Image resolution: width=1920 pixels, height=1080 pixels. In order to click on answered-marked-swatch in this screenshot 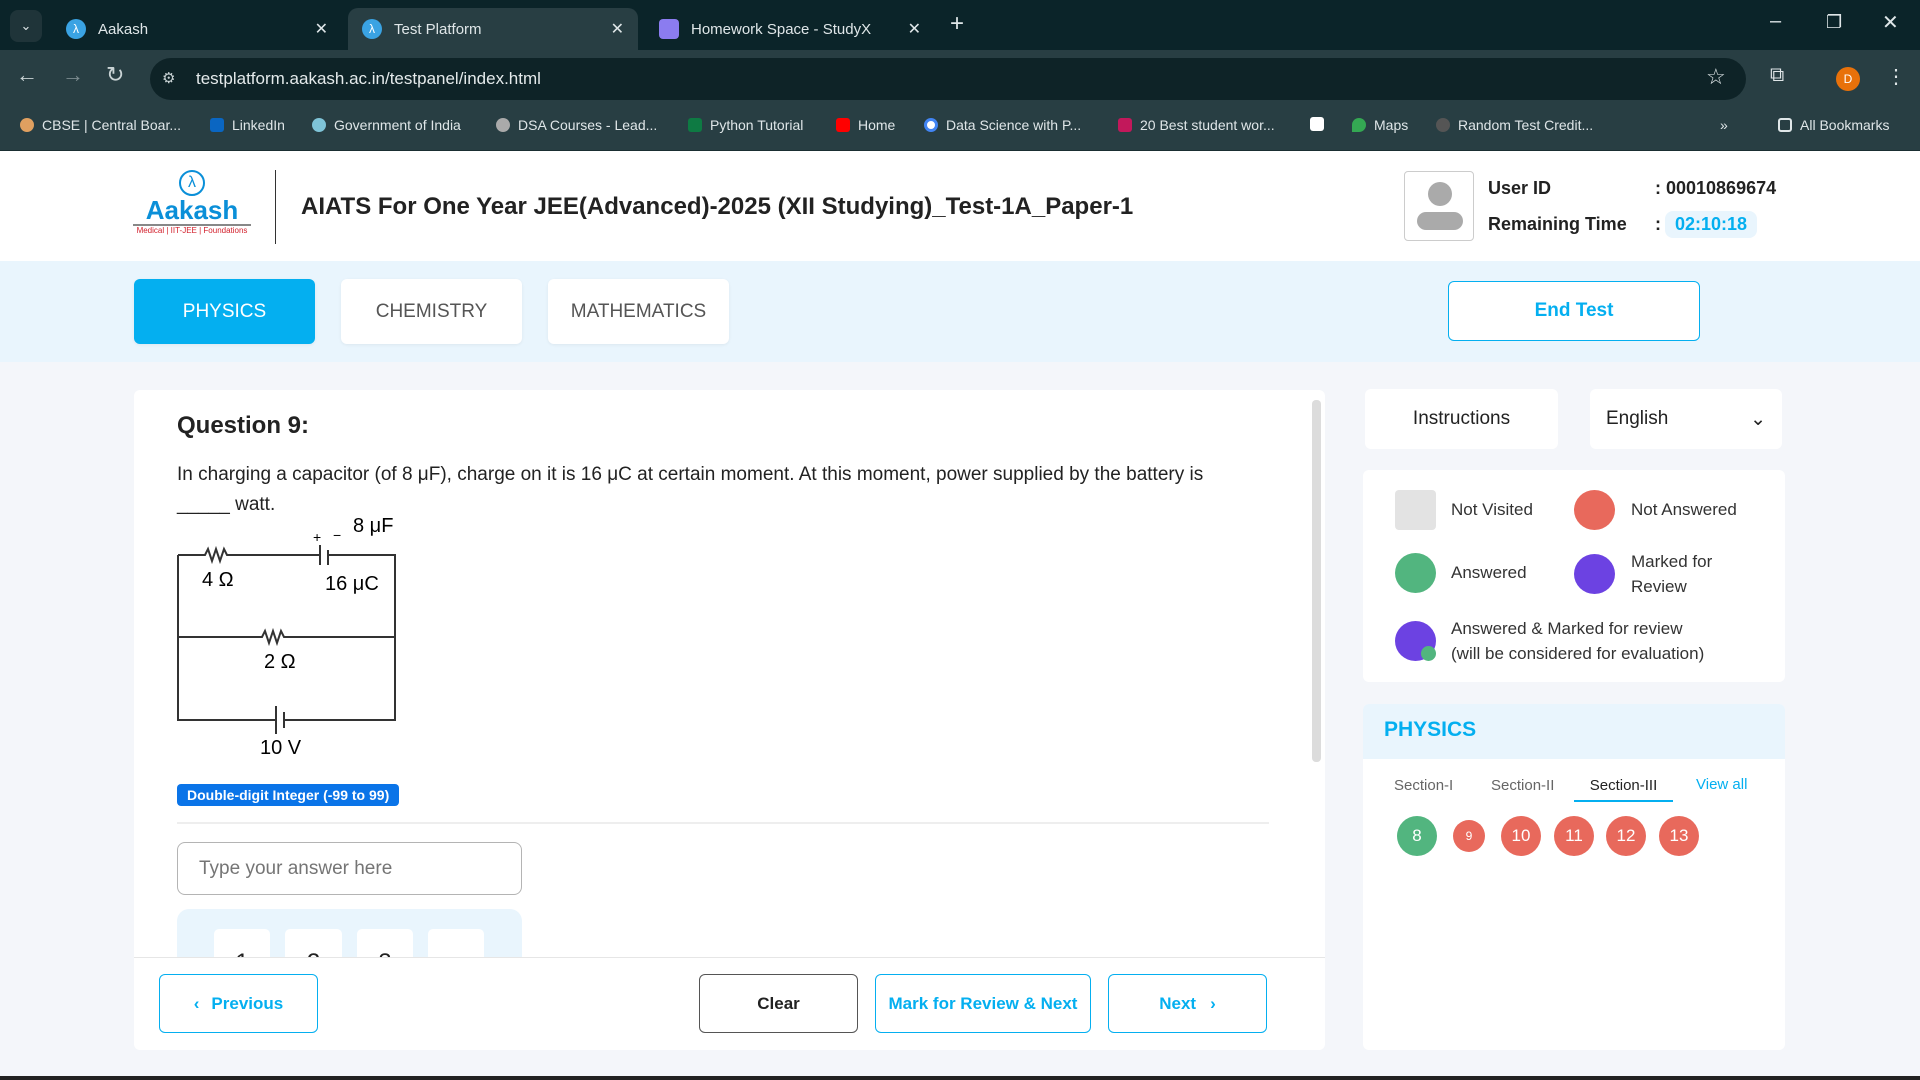, I will do `click(1415, 641)`.